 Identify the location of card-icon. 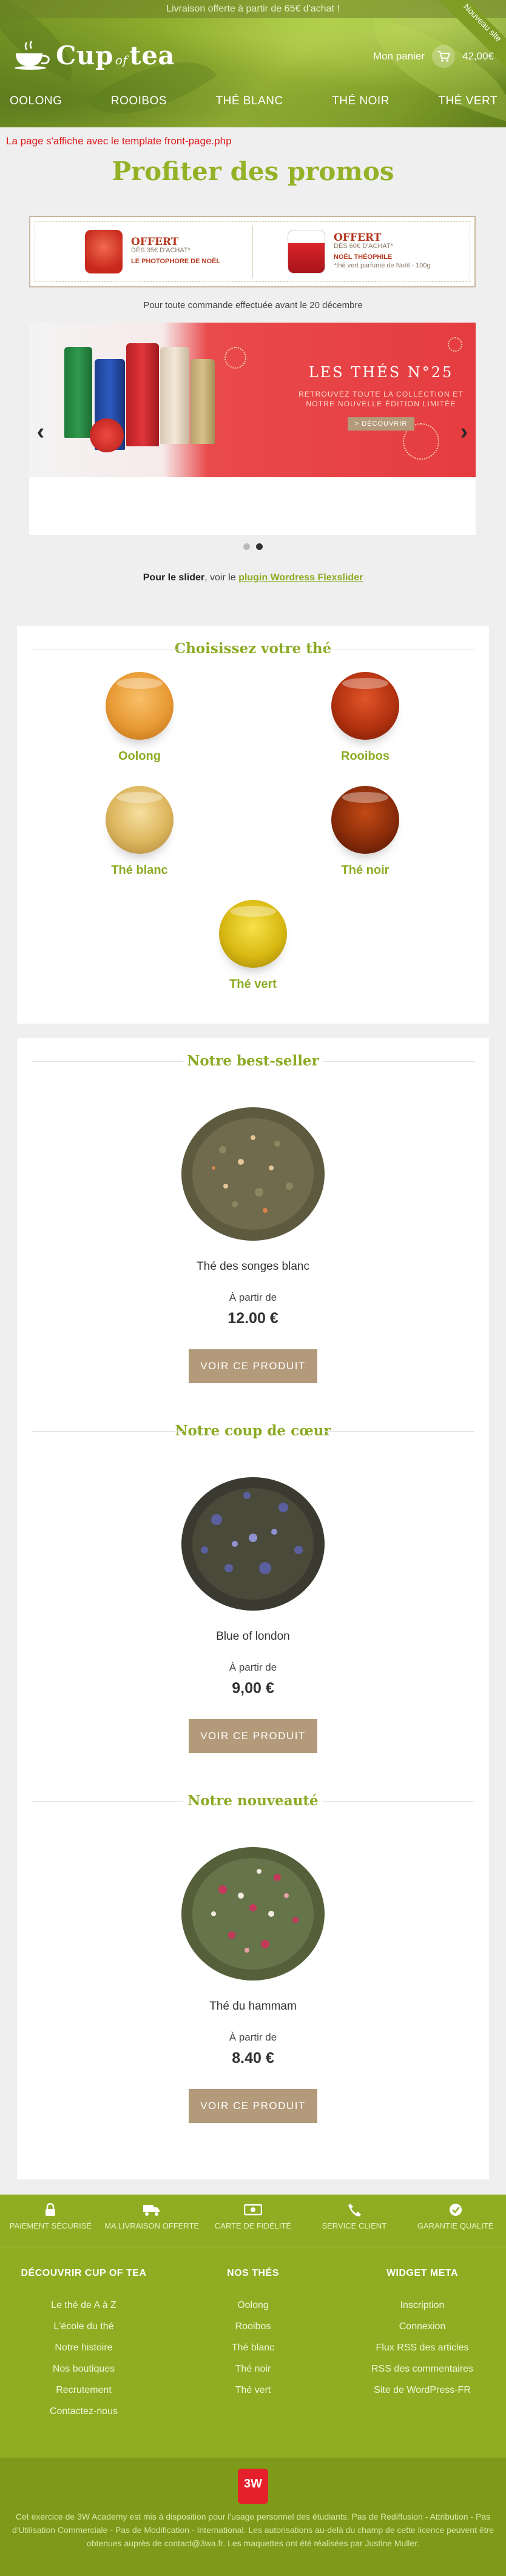
(253, 2209).